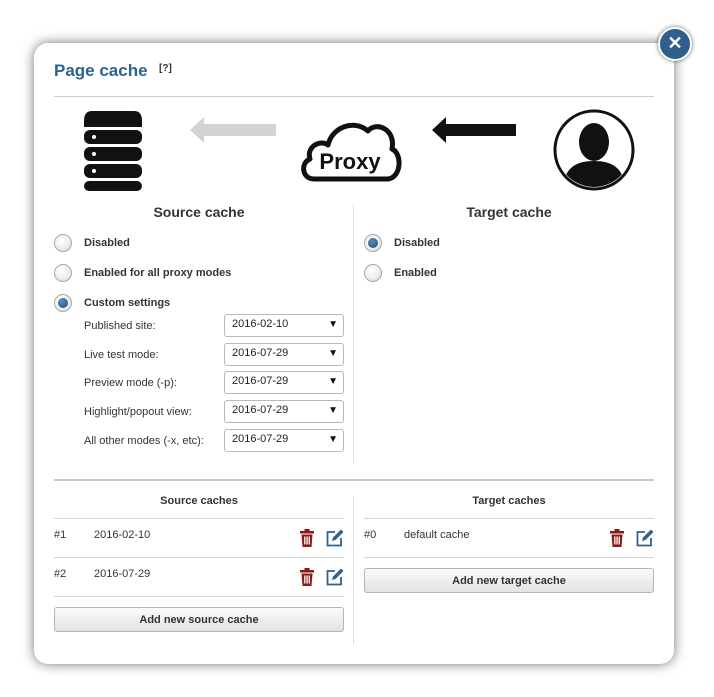  Describe the element at coordinates (165, 68) in the screenshot. I see `help-link: [?]` at that location.